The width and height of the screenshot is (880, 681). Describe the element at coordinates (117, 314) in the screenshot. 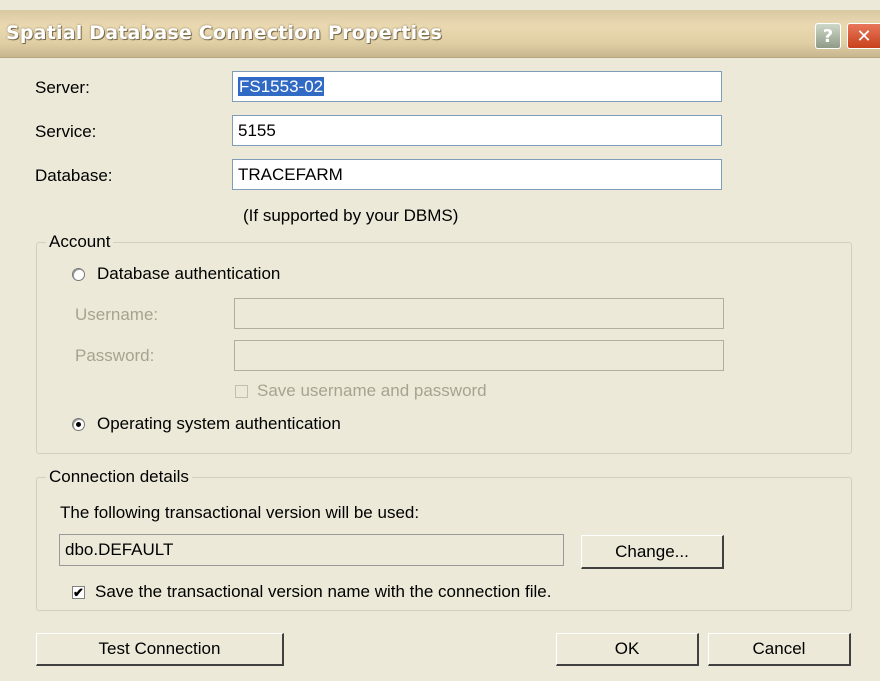

I see `username-label: Username:` at that location.